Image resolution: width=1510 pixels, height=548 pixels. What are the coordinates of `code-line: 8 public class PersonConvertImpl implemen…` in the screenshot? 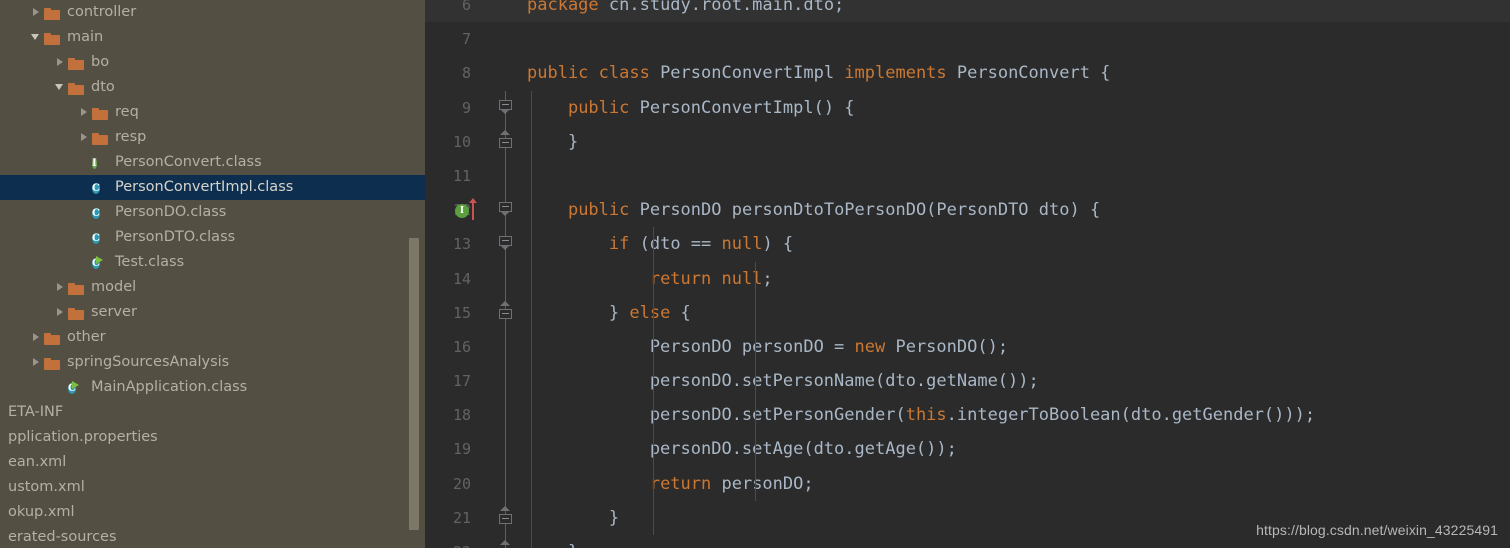 It's located at (967, 73).